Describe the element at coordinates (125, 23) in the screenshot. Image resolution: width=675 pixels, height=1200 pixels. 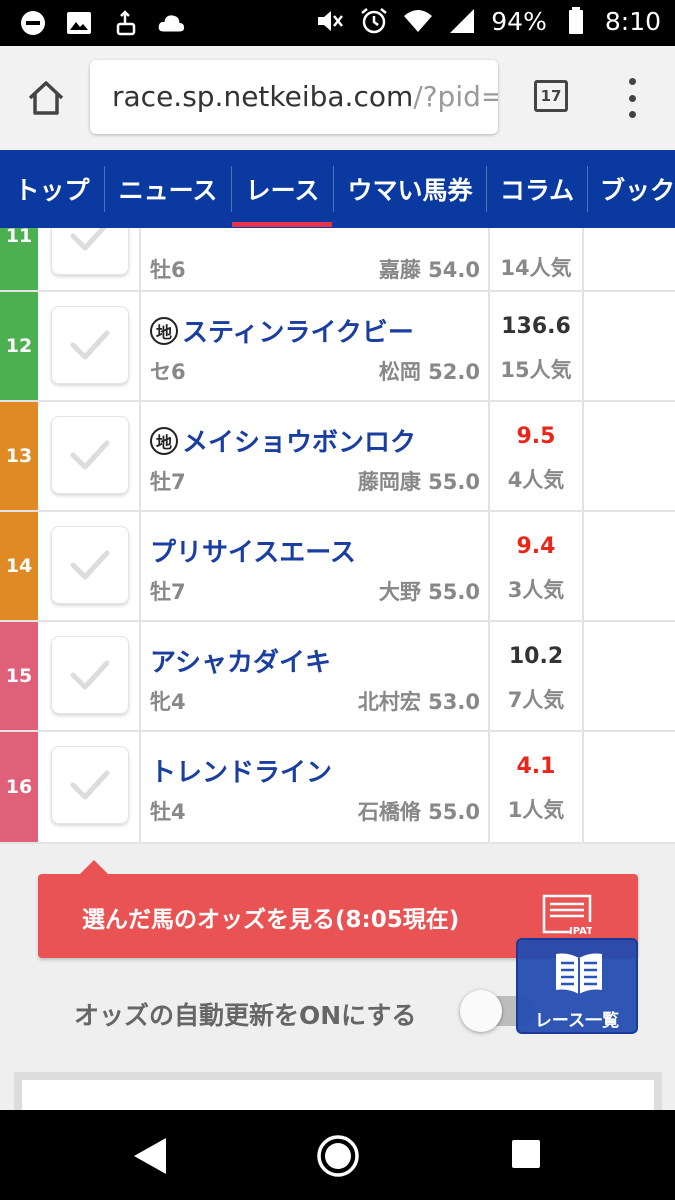
I see `usb-icon` at that location.